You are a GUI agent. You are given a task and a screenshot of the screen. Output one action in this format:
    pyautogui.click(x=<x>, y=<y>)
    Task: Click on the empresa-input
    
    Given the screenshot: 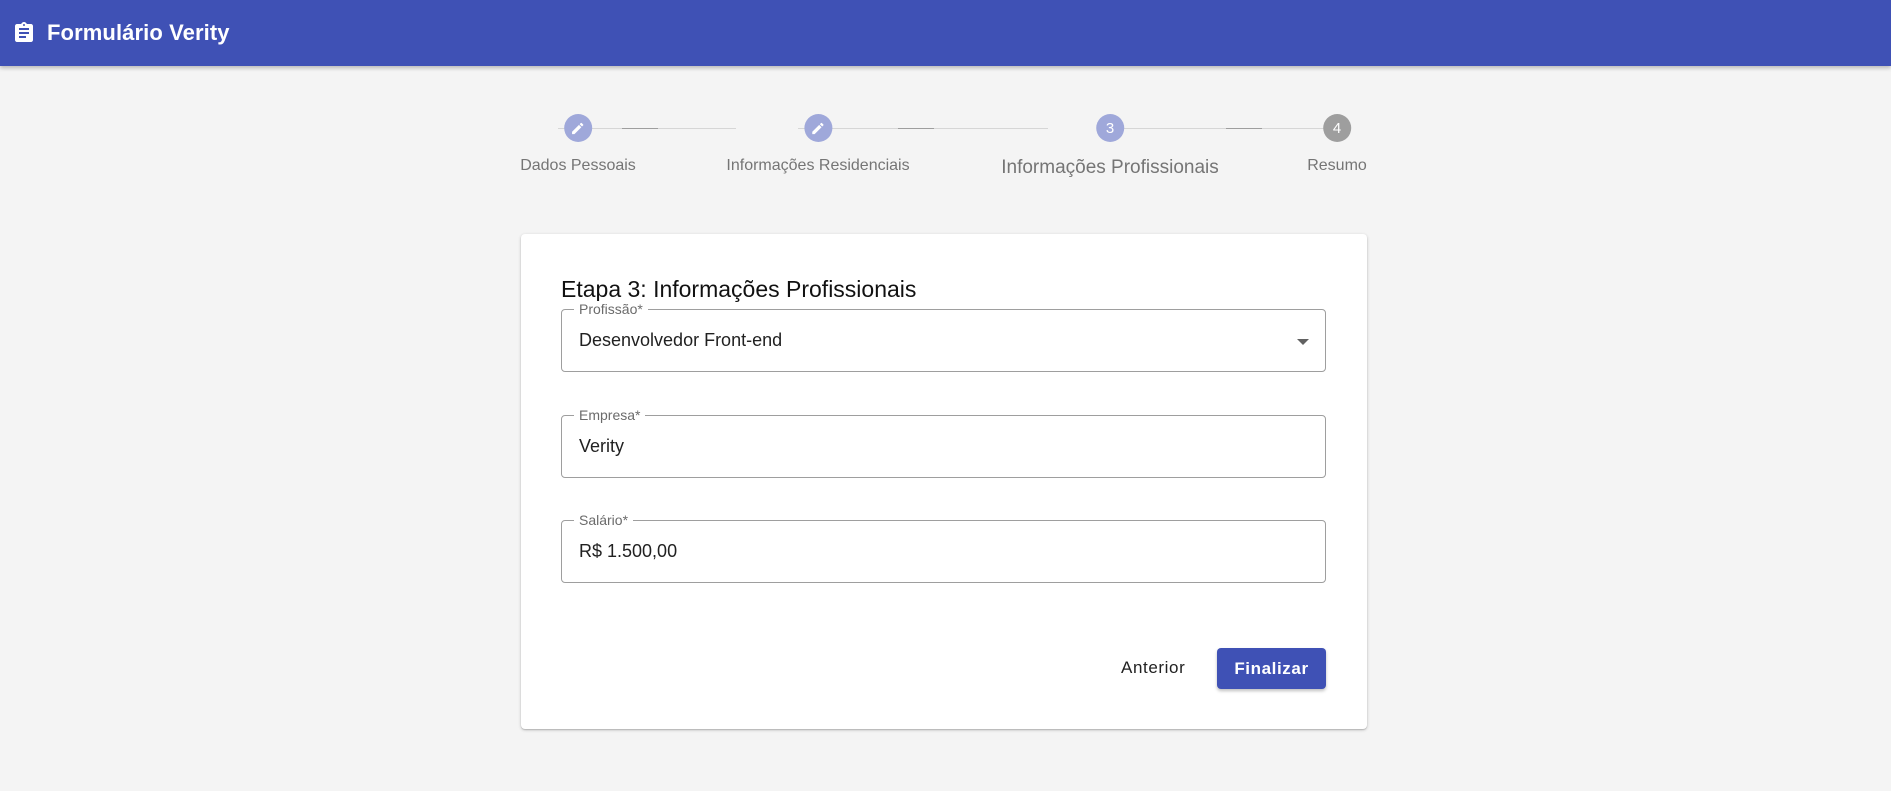 What is the action you would take?
    pyautogui.click(x=929, y=446)
    